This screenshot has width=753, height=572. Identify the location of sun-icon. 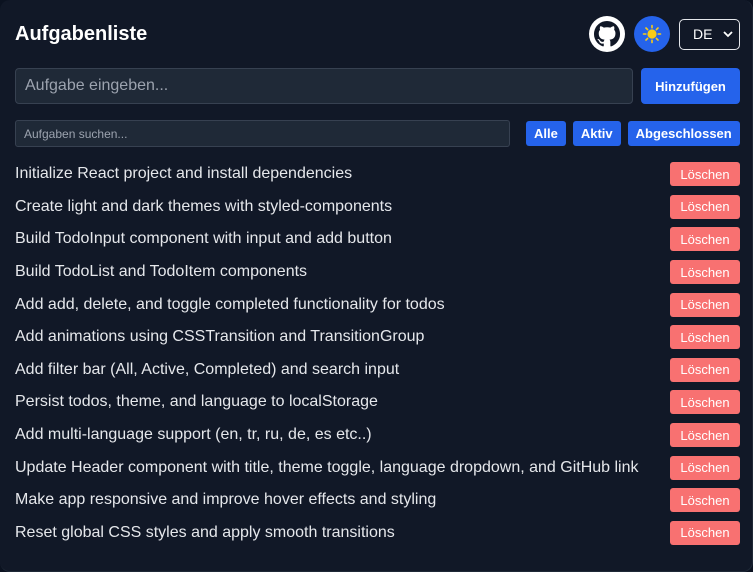
(652, 34).